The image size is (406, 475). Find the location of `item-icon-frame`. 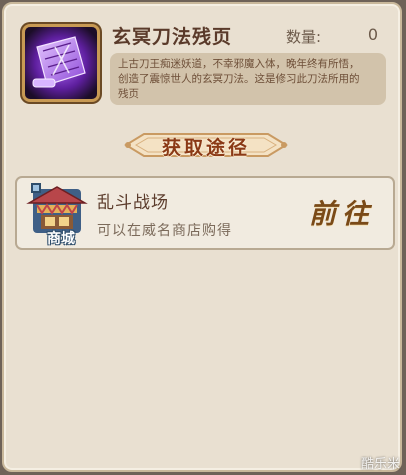

item-icon-frame is located at coordinates (61, 63).